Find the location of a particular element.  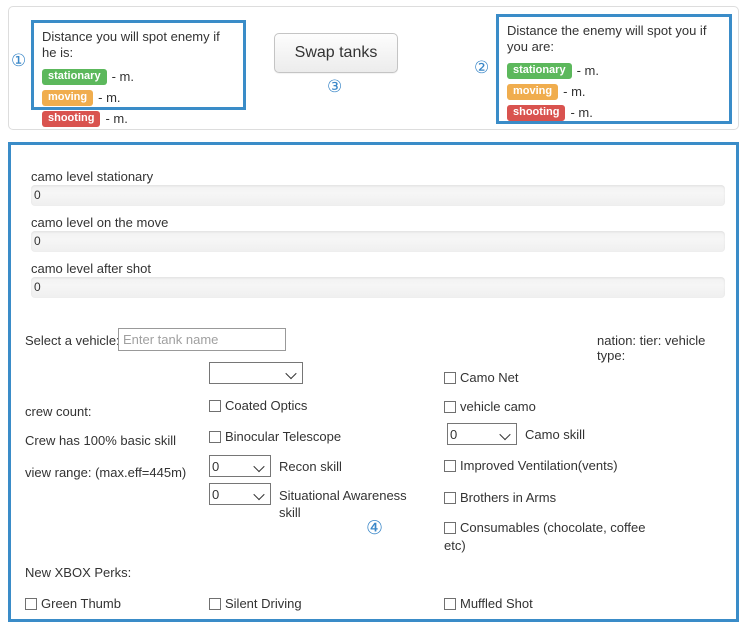

checkbox-camo-net-label: Camo Net is located at coordinates (489, 377).